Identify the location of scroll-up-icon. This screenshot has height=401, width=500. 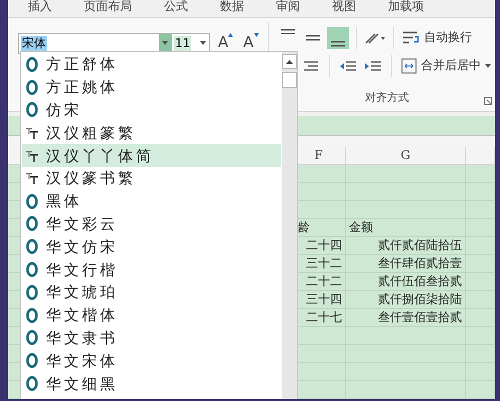
(289, 62).